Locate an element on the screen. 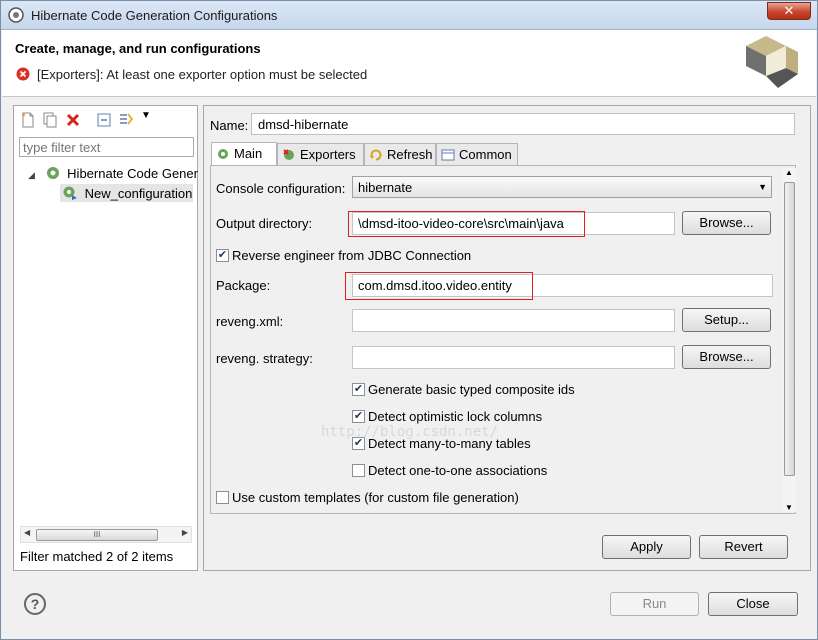 The height and width of the screenshot is (640, 818). tab-exporters-label: Exporters is located at coordinates (328, 154).